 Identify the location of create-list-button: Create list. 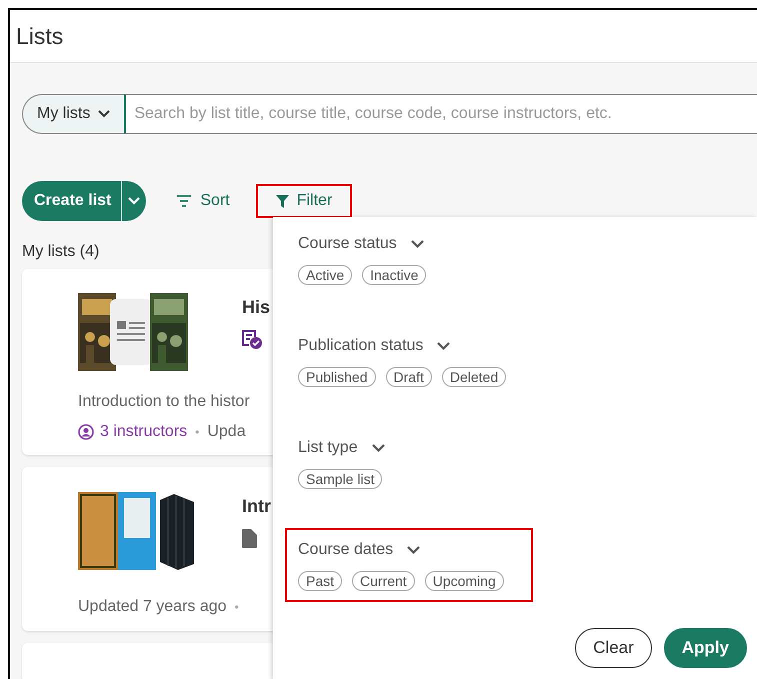
(84, 201).